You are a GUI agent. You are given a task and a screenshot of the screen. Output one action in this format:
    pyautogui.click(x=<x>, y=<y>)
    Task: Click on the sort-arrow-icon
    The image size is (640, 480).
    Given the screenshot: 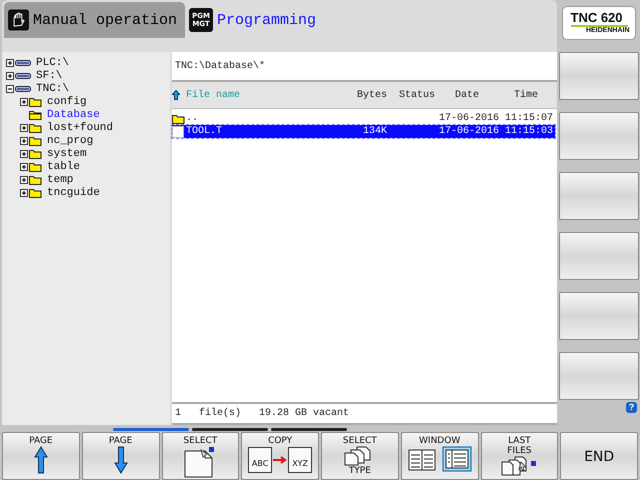 What is the action you would take?
    pyautogui.click(x=176, y=95)
    